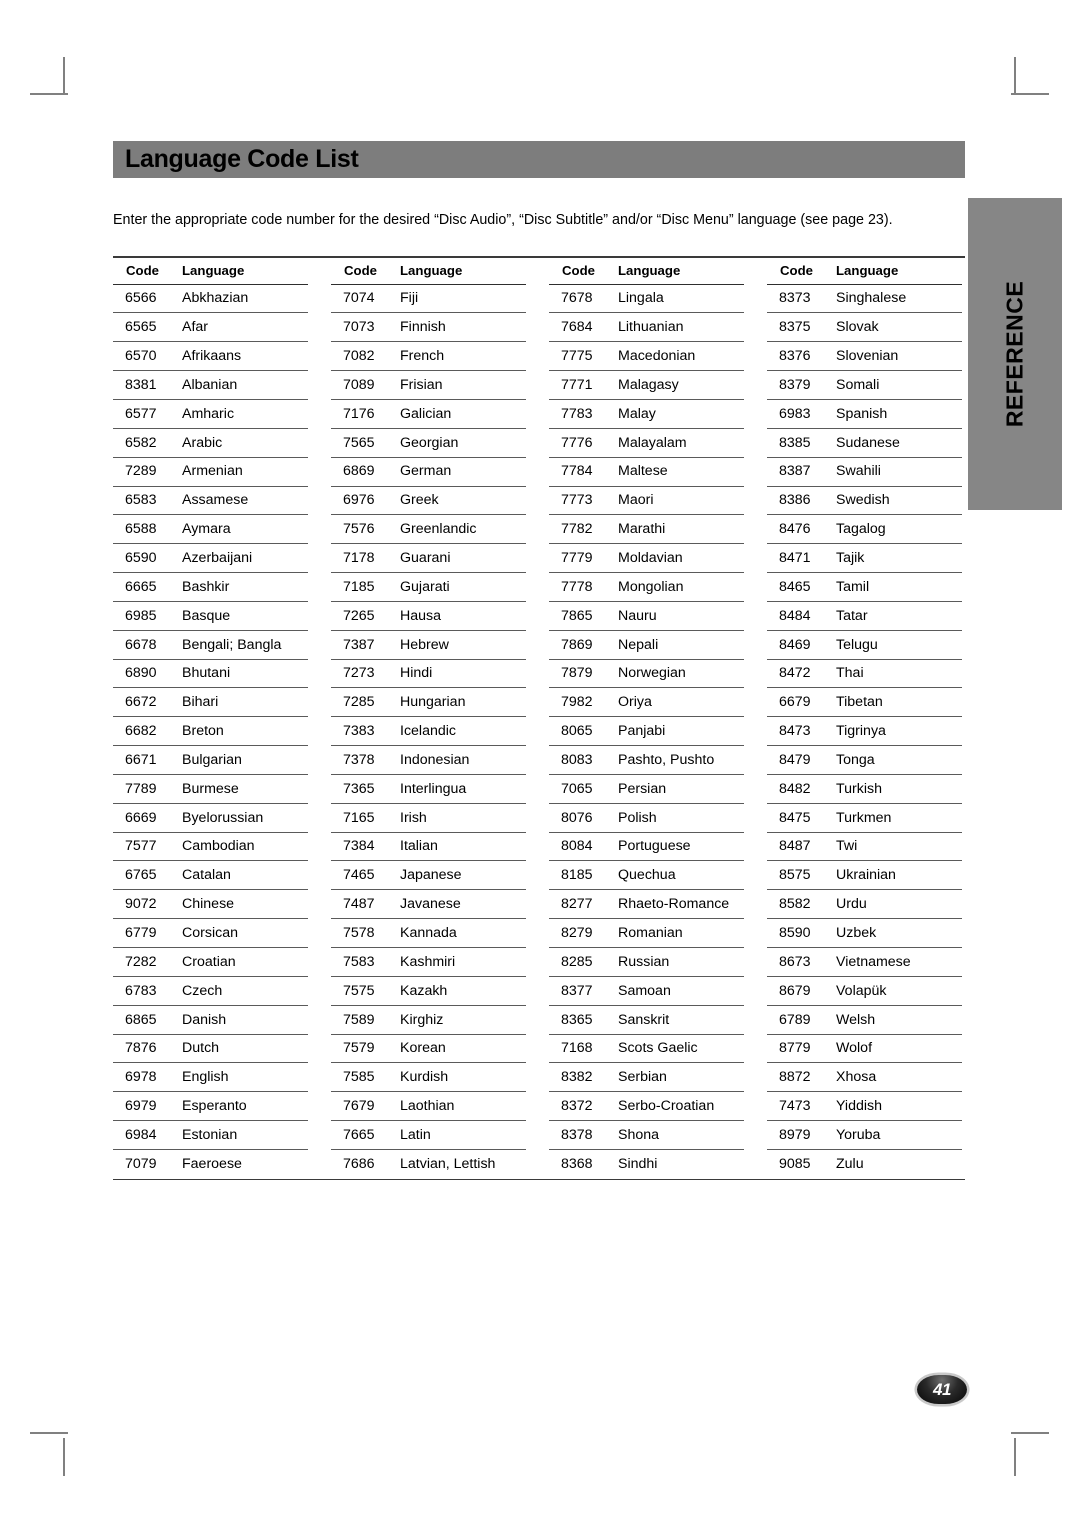 The image size is (1080, 1528). What do you see at coordinates (409, 298) in the screenshot?
I see `language-name: Fiji` at bounding box center [409, 298].